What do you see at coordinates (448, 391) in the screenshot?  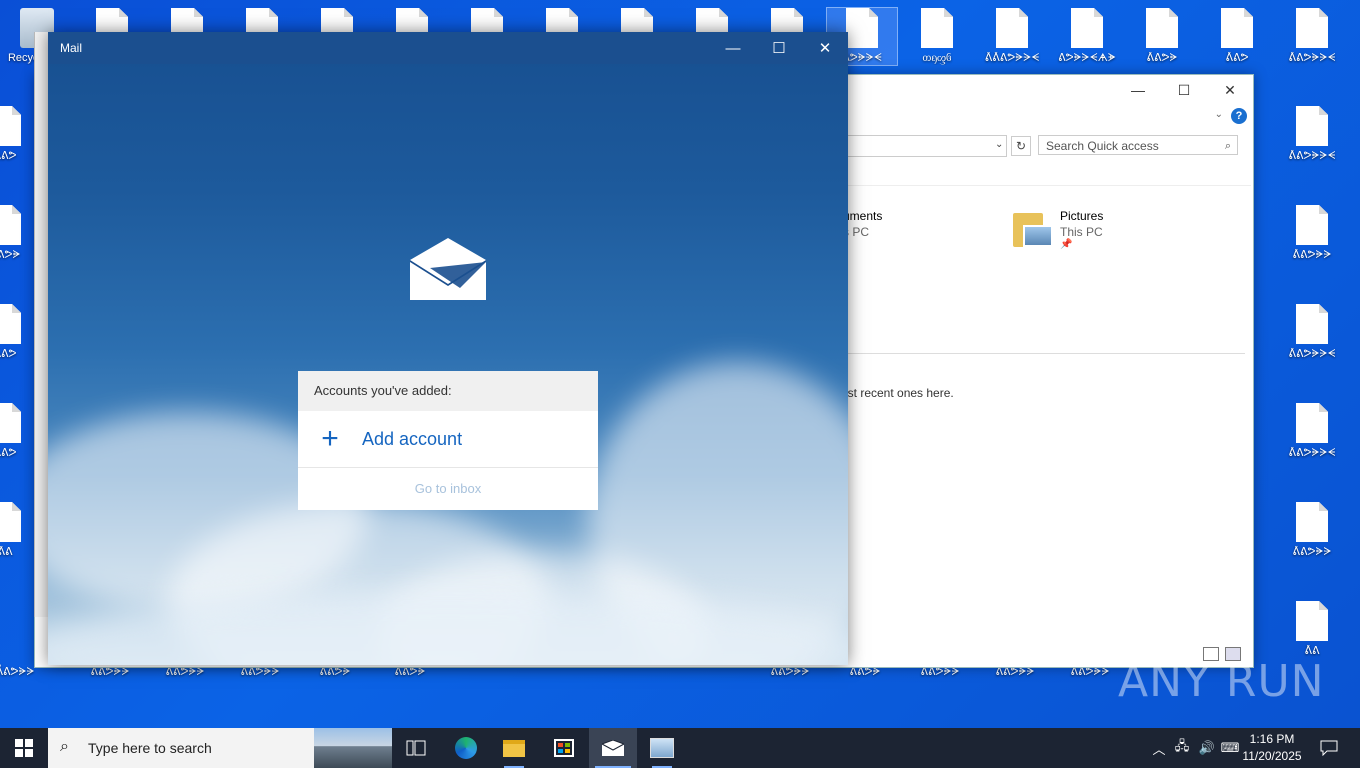 I see `accounts-header: Accounts you've added:` at bounding box center [448, 391].